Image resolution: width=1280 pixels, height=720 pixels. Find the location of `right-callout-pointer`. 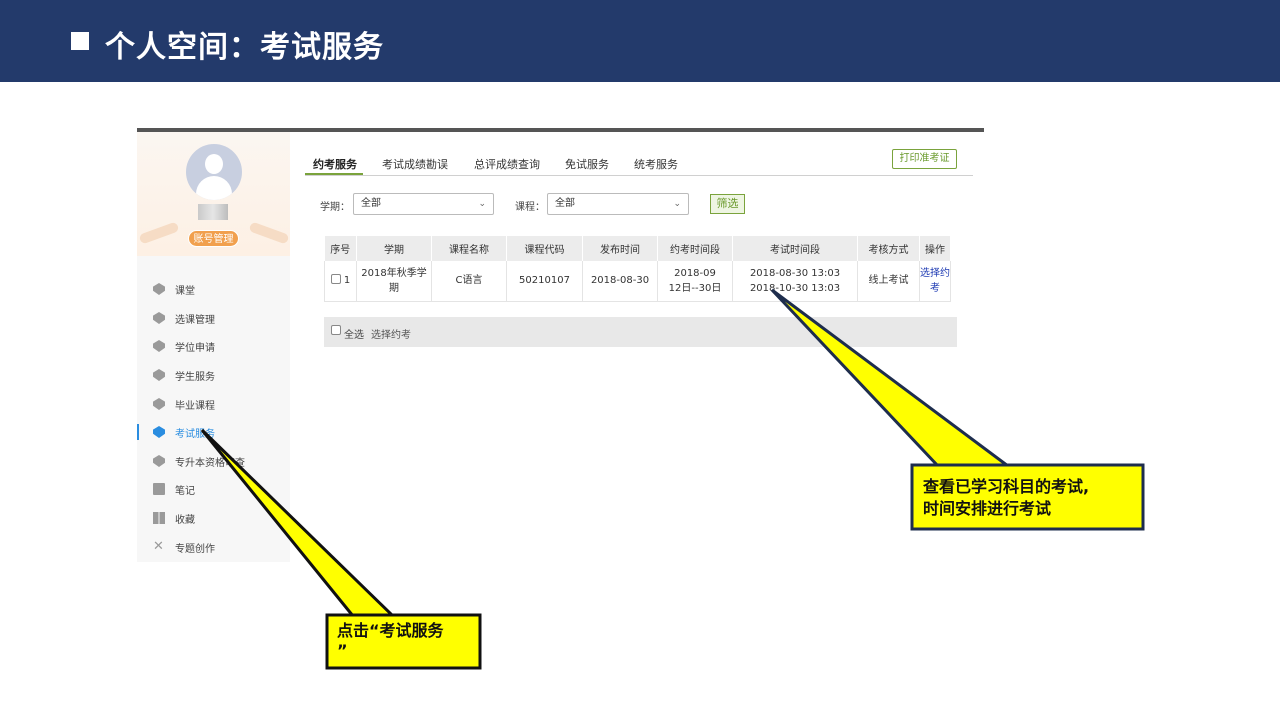

right-callout-pointer is located at coordinates (891, 378).